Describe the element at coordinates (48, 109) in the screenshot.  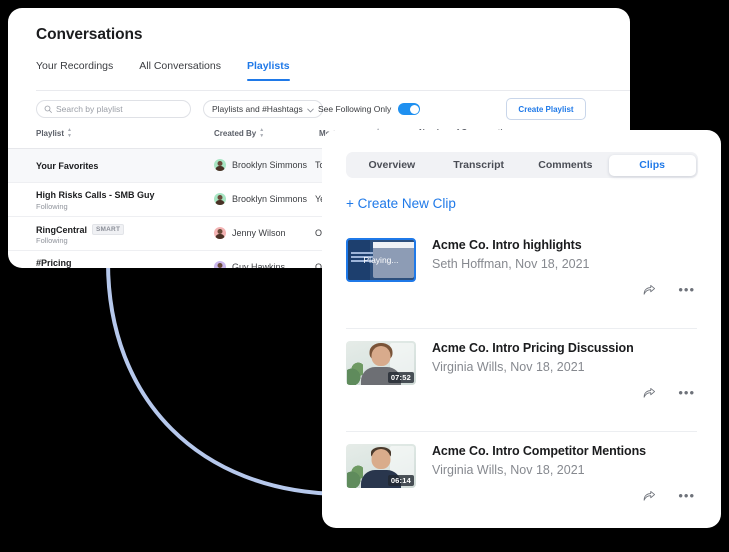
I see `search-icon` at that location.